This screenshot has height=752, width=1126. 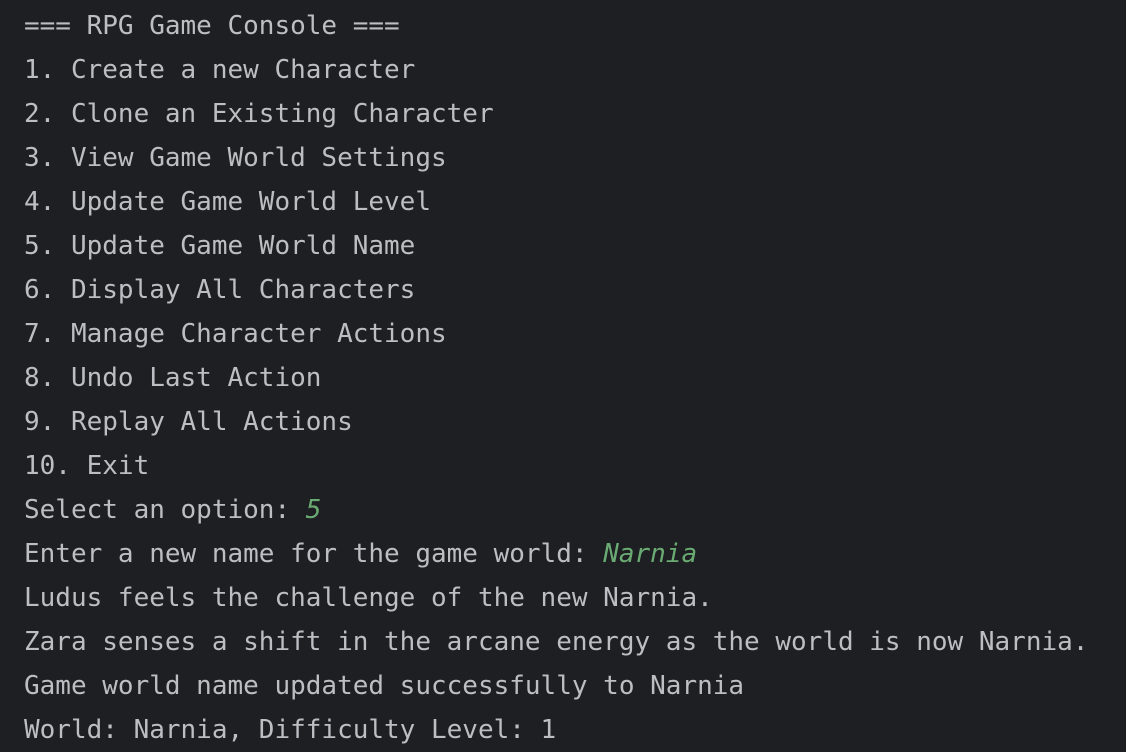 I want to click on menu-item-clone-character: 2. Clone an Existing Character, so click(x=259, y=114).